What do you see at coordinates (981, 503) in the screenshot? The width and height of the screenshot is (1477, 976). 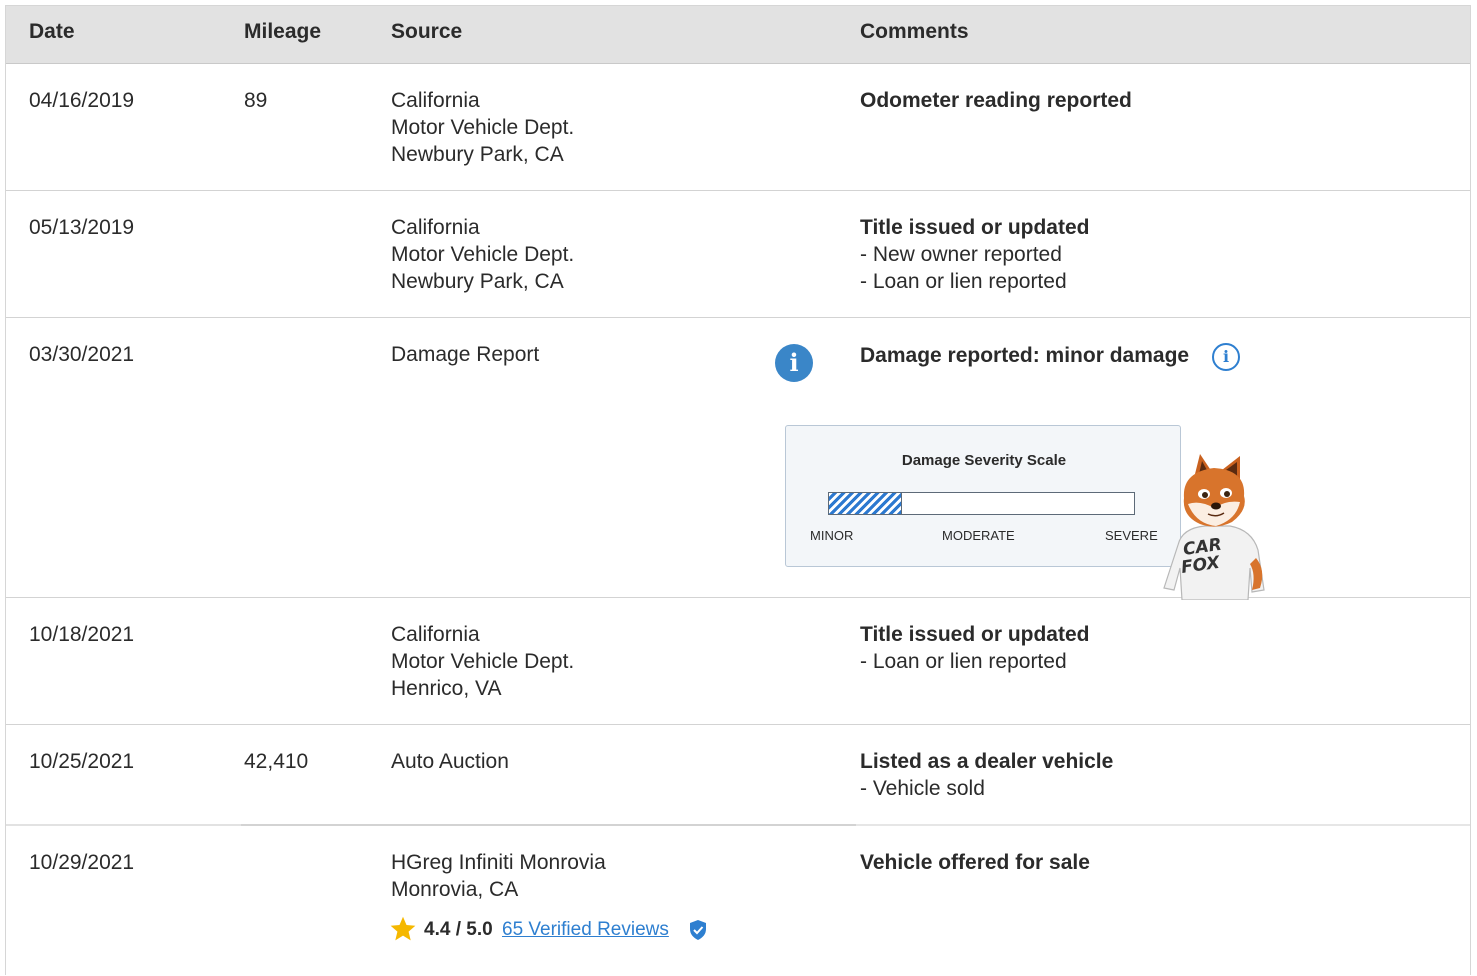 I see `severity-bar` at bounding box center [981, 503].